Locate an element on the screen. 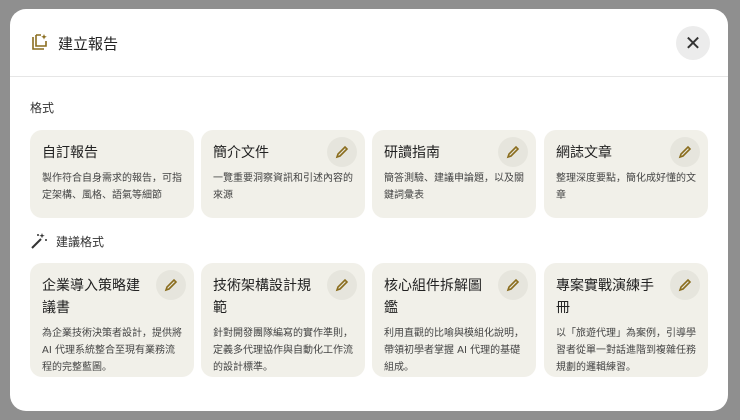  formats-card: 簡介文件 一覽重要洞察資訊和引述內容的來源 is located at coordinates (283, 174).